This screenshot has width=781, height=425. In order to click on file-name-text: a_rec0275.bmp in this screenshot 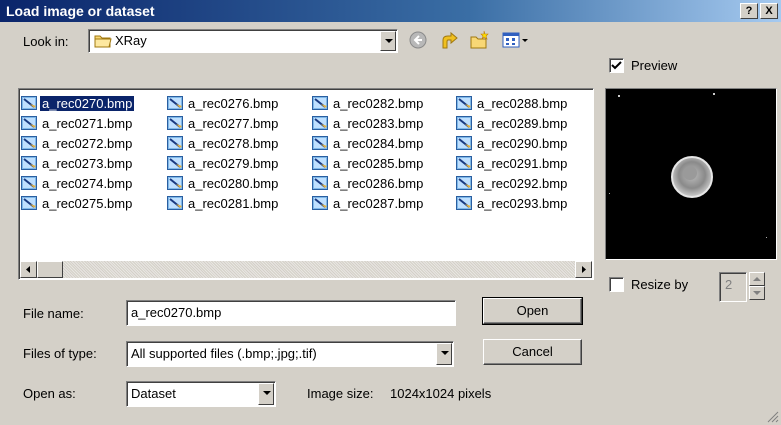, I will do `click(87, 203)`.